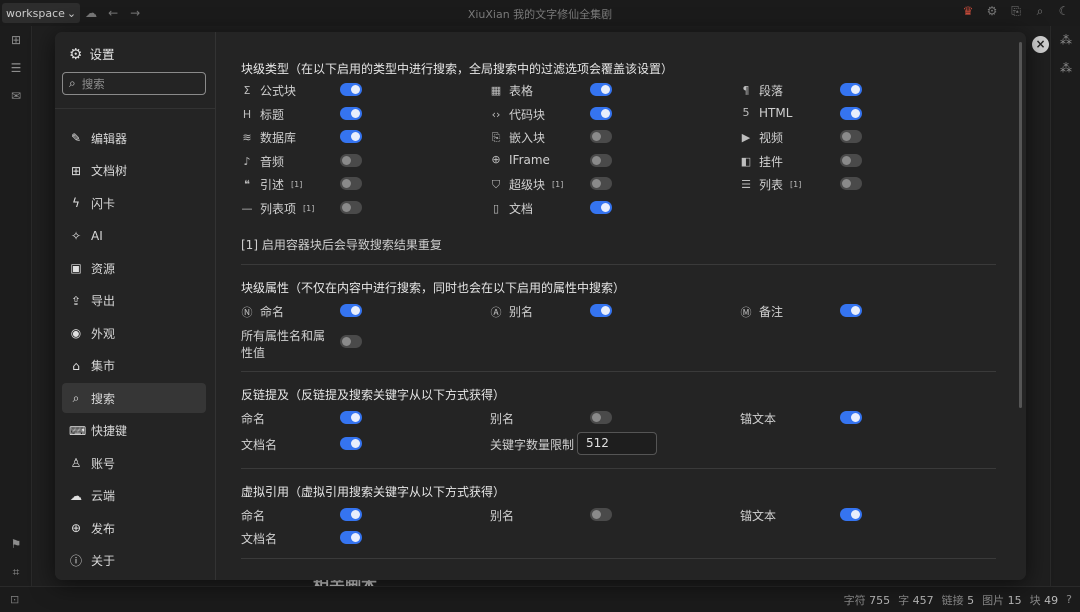 The height and width of the screenshot is (612, 1080). What do you see at coordinates (851, 183) in the screenshot?
I see `toggle-block-type-list` at bounding box center [851, 183].